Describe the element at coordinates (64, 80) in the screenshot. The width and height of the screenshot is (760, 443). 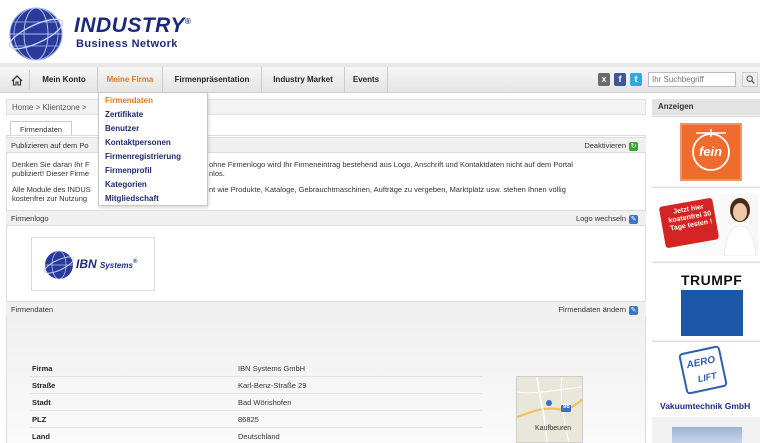
I see `nav-mein-konto: Mein Konto` at that location.